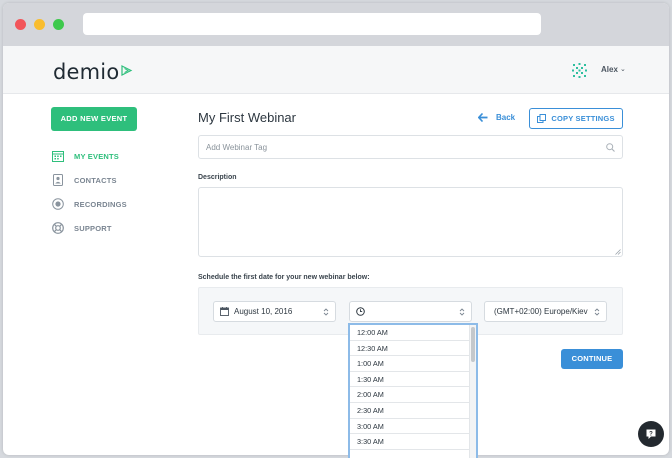  What do you see at coordinates (410, 222) in the screenshot?
I see `description-textarea` at bounding box center [410, 222].